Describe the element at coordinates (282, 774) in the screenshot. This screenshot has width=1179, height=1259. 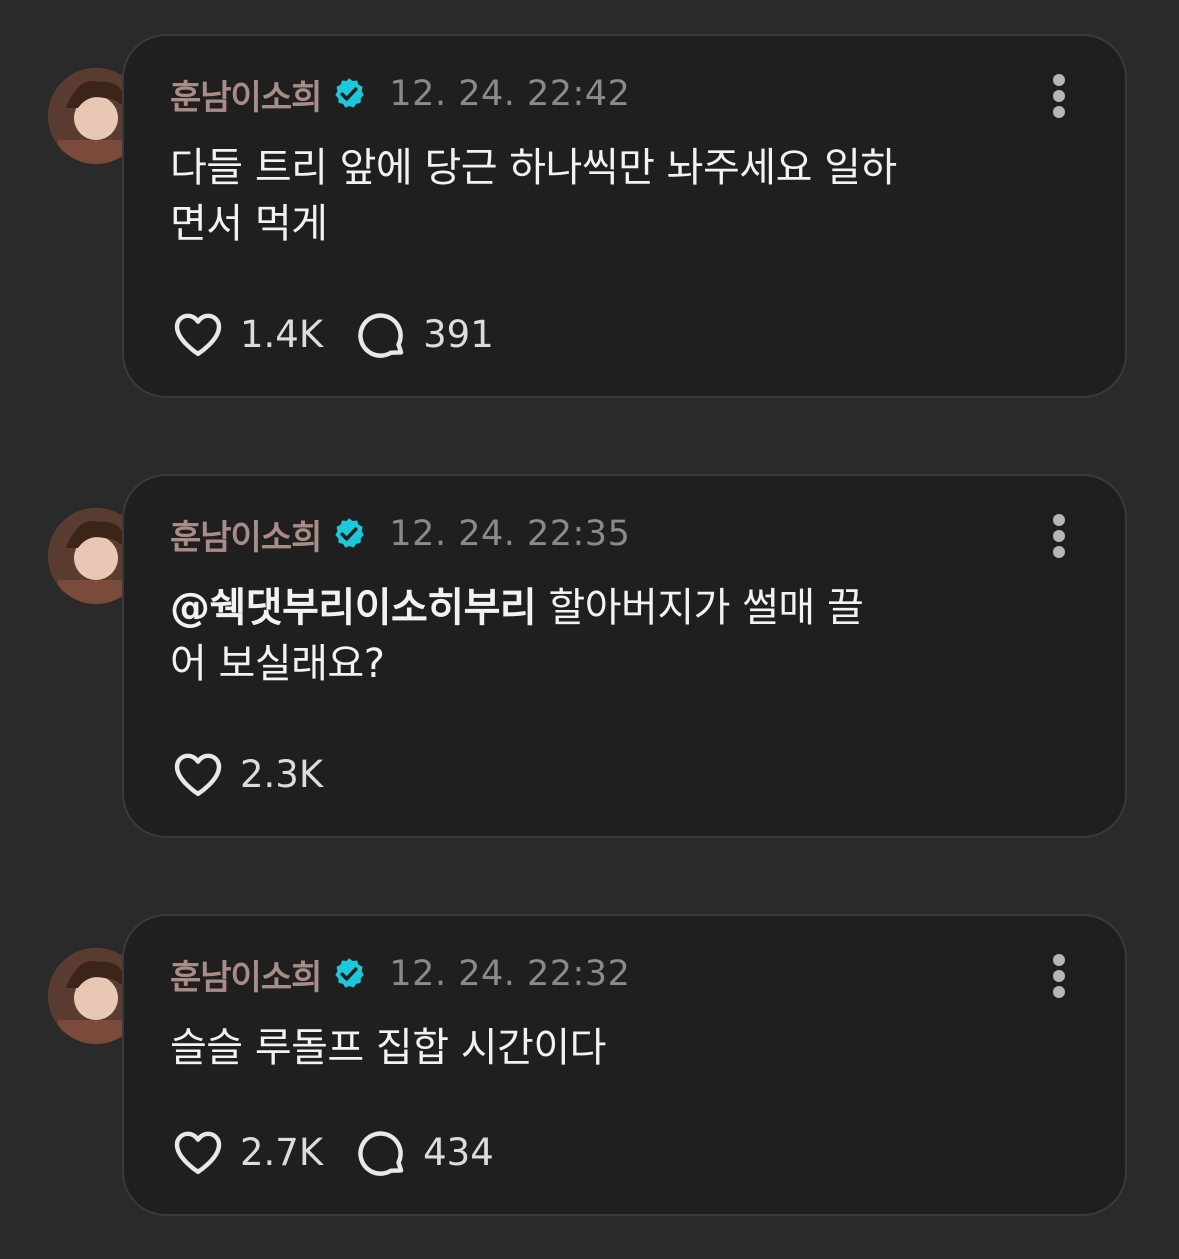
I see `like-count: 2.3K` at that location.